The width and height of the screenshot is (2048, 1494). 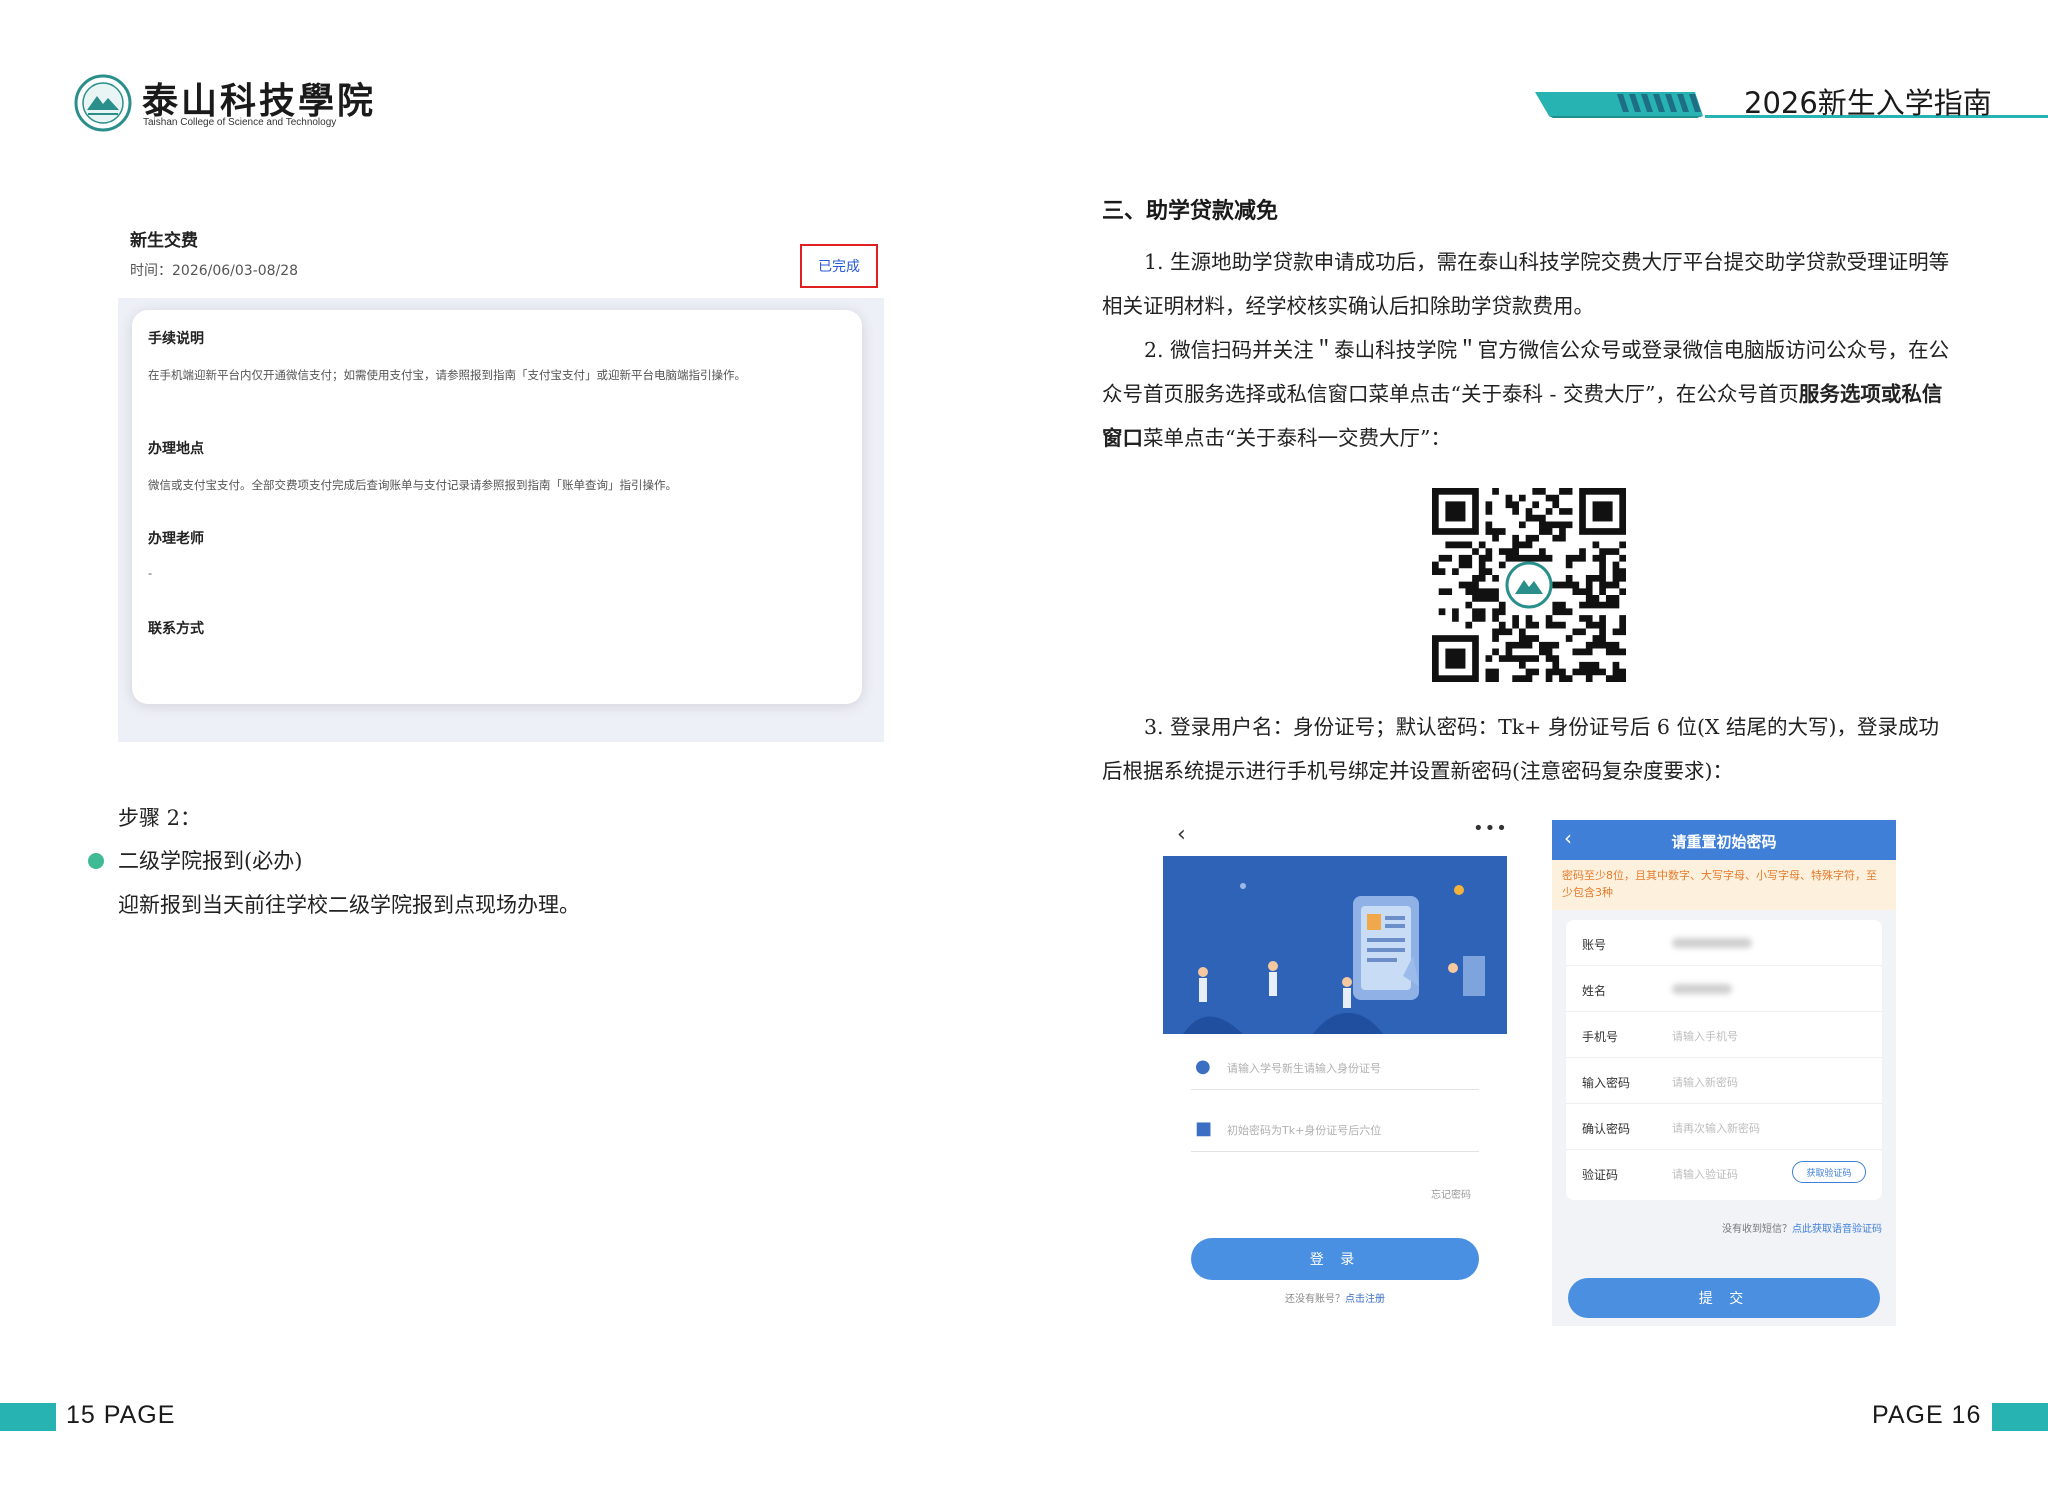 What do you see at coordinates (164, 241) in the screenshot?
I see `fee-title: 新生交费` at bounding box center [164, 241].